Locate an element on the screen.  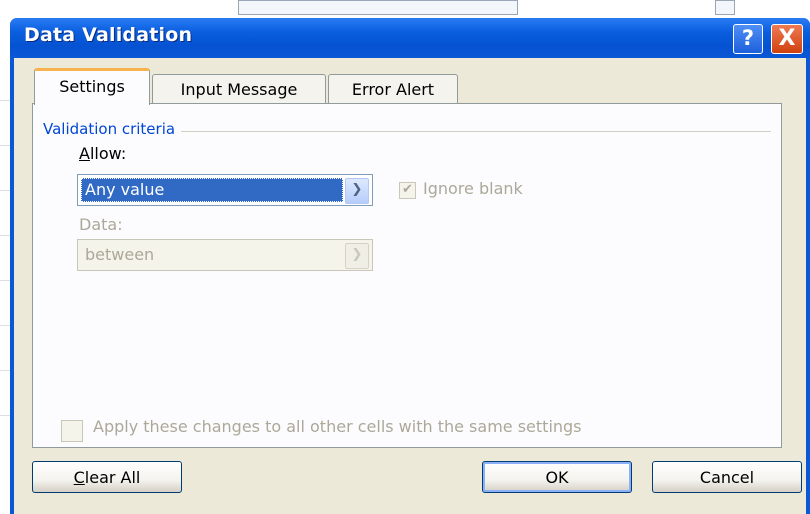
ok-button: OK is located at coordinates (557, 477).